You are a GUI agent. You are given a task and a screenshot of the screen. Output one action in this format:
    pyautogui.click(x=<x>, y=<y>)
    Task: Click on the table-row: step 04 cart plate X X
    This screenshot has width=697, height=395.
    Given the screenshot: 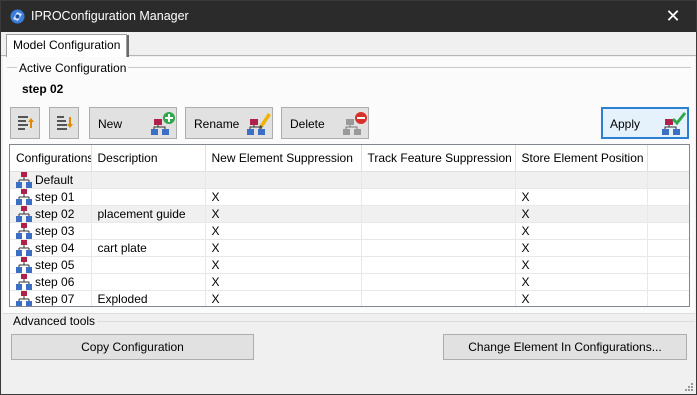 What is the action you would take?
    pyautogui.click(x=349, y=248)
    